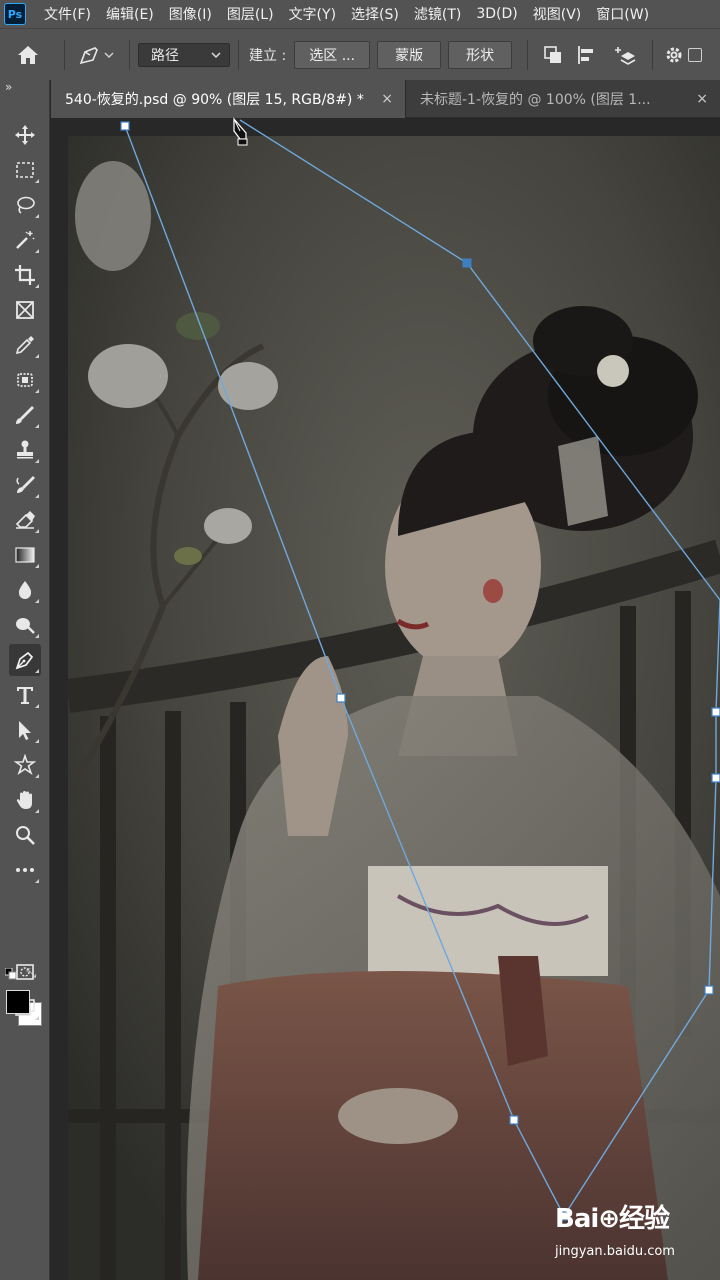 This screenshot has height=1280, width=720. I want to click on menu-select: 选择(S), so click(375, 14).